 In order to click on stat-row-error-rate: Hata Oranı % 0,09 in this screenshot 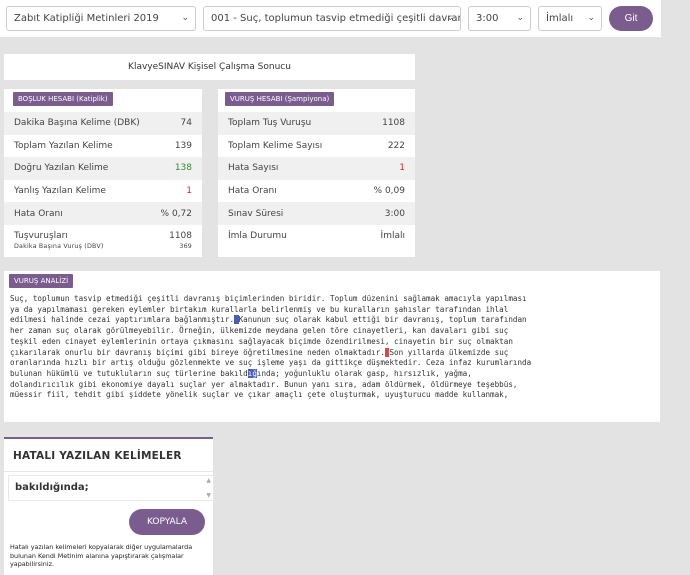, I will do `click(316, 191)`.